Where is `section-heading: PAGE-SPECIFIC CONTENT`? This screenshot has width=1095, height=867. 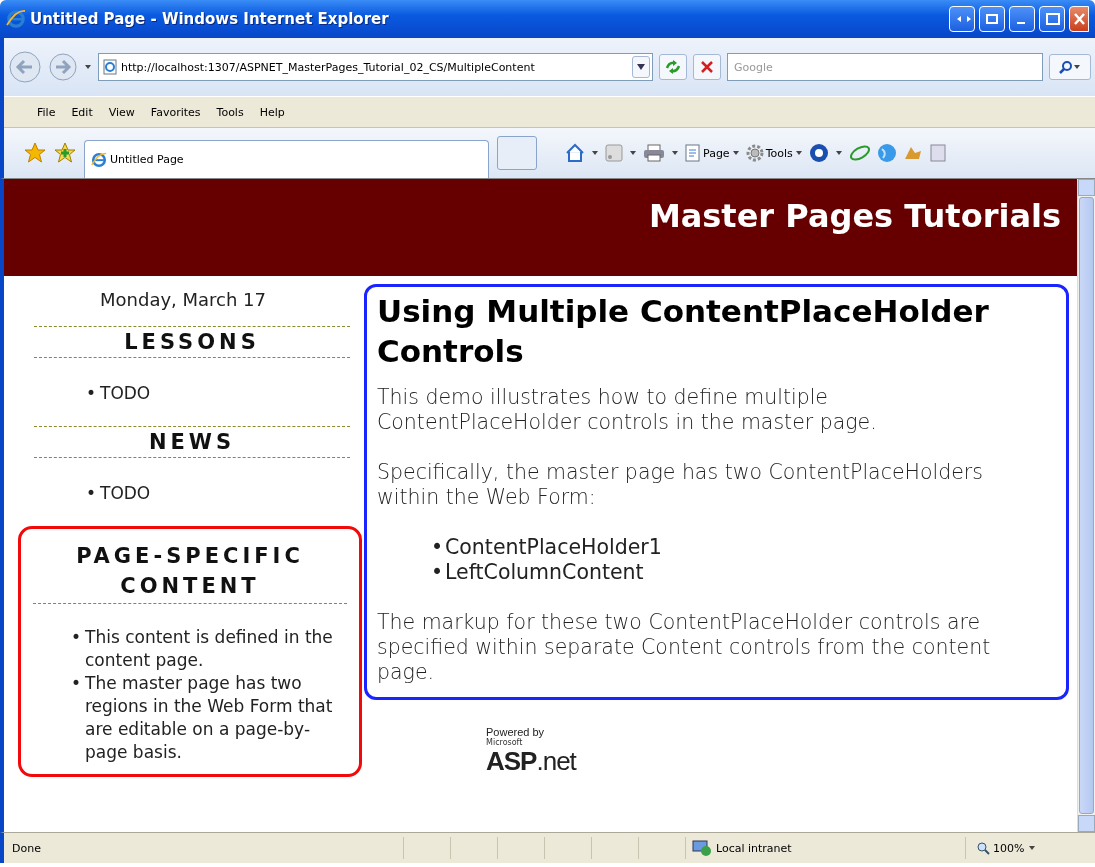
section-heading: PAGE-SPECIFIC CONTENT is located at coordinates (190, 571).